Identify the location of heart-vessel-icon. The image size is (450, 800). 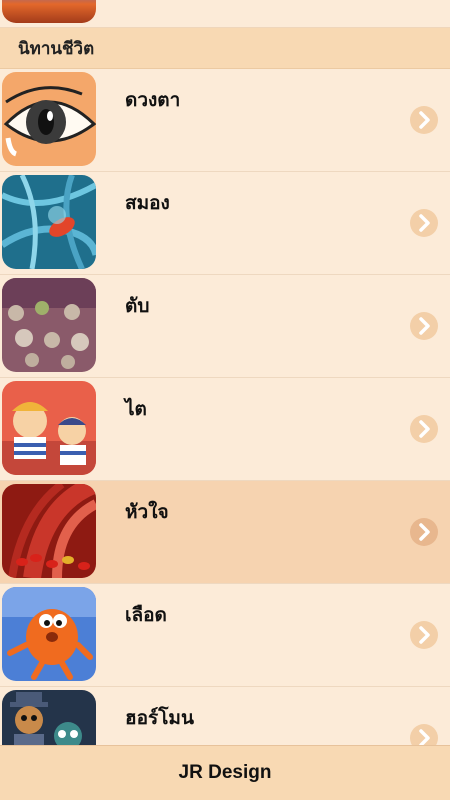
(49, 531).